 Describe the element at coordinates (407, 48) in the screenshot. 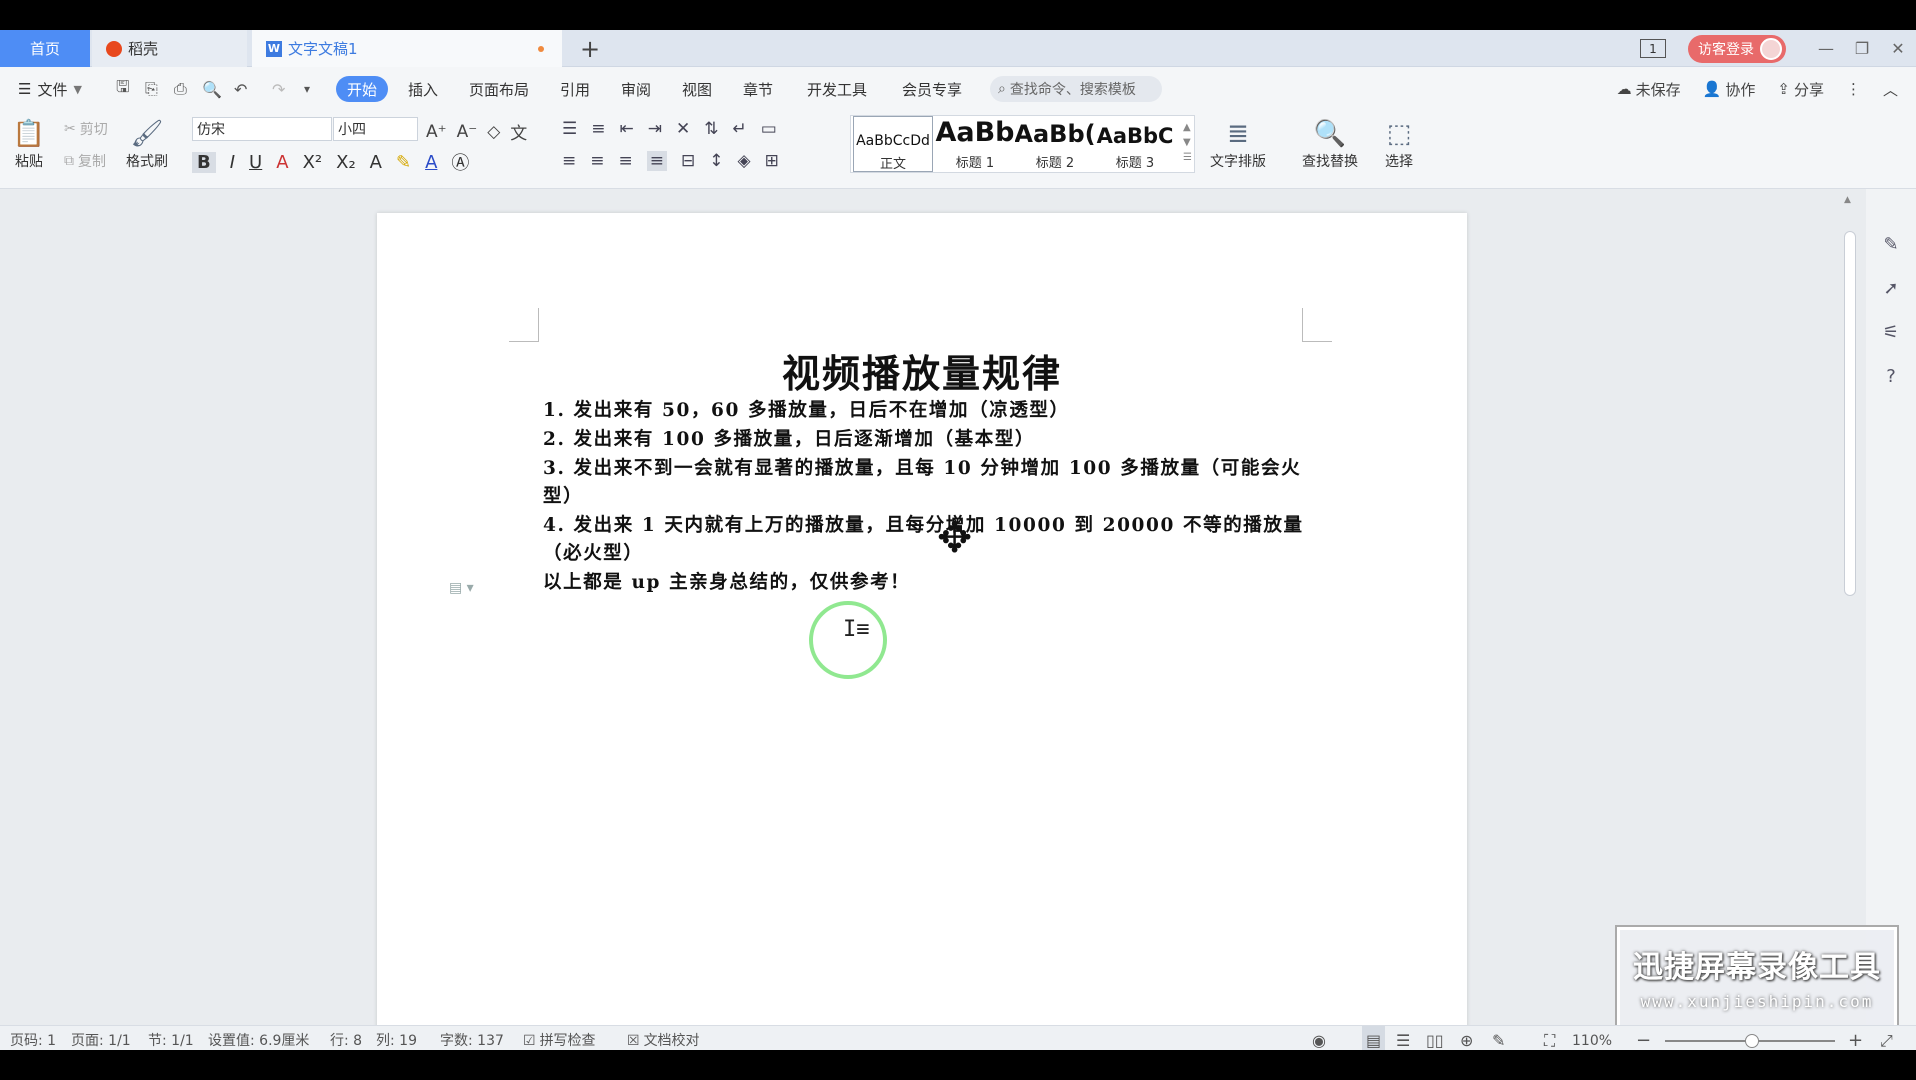

I see `tab-document: W 文字文稿1` at that location.